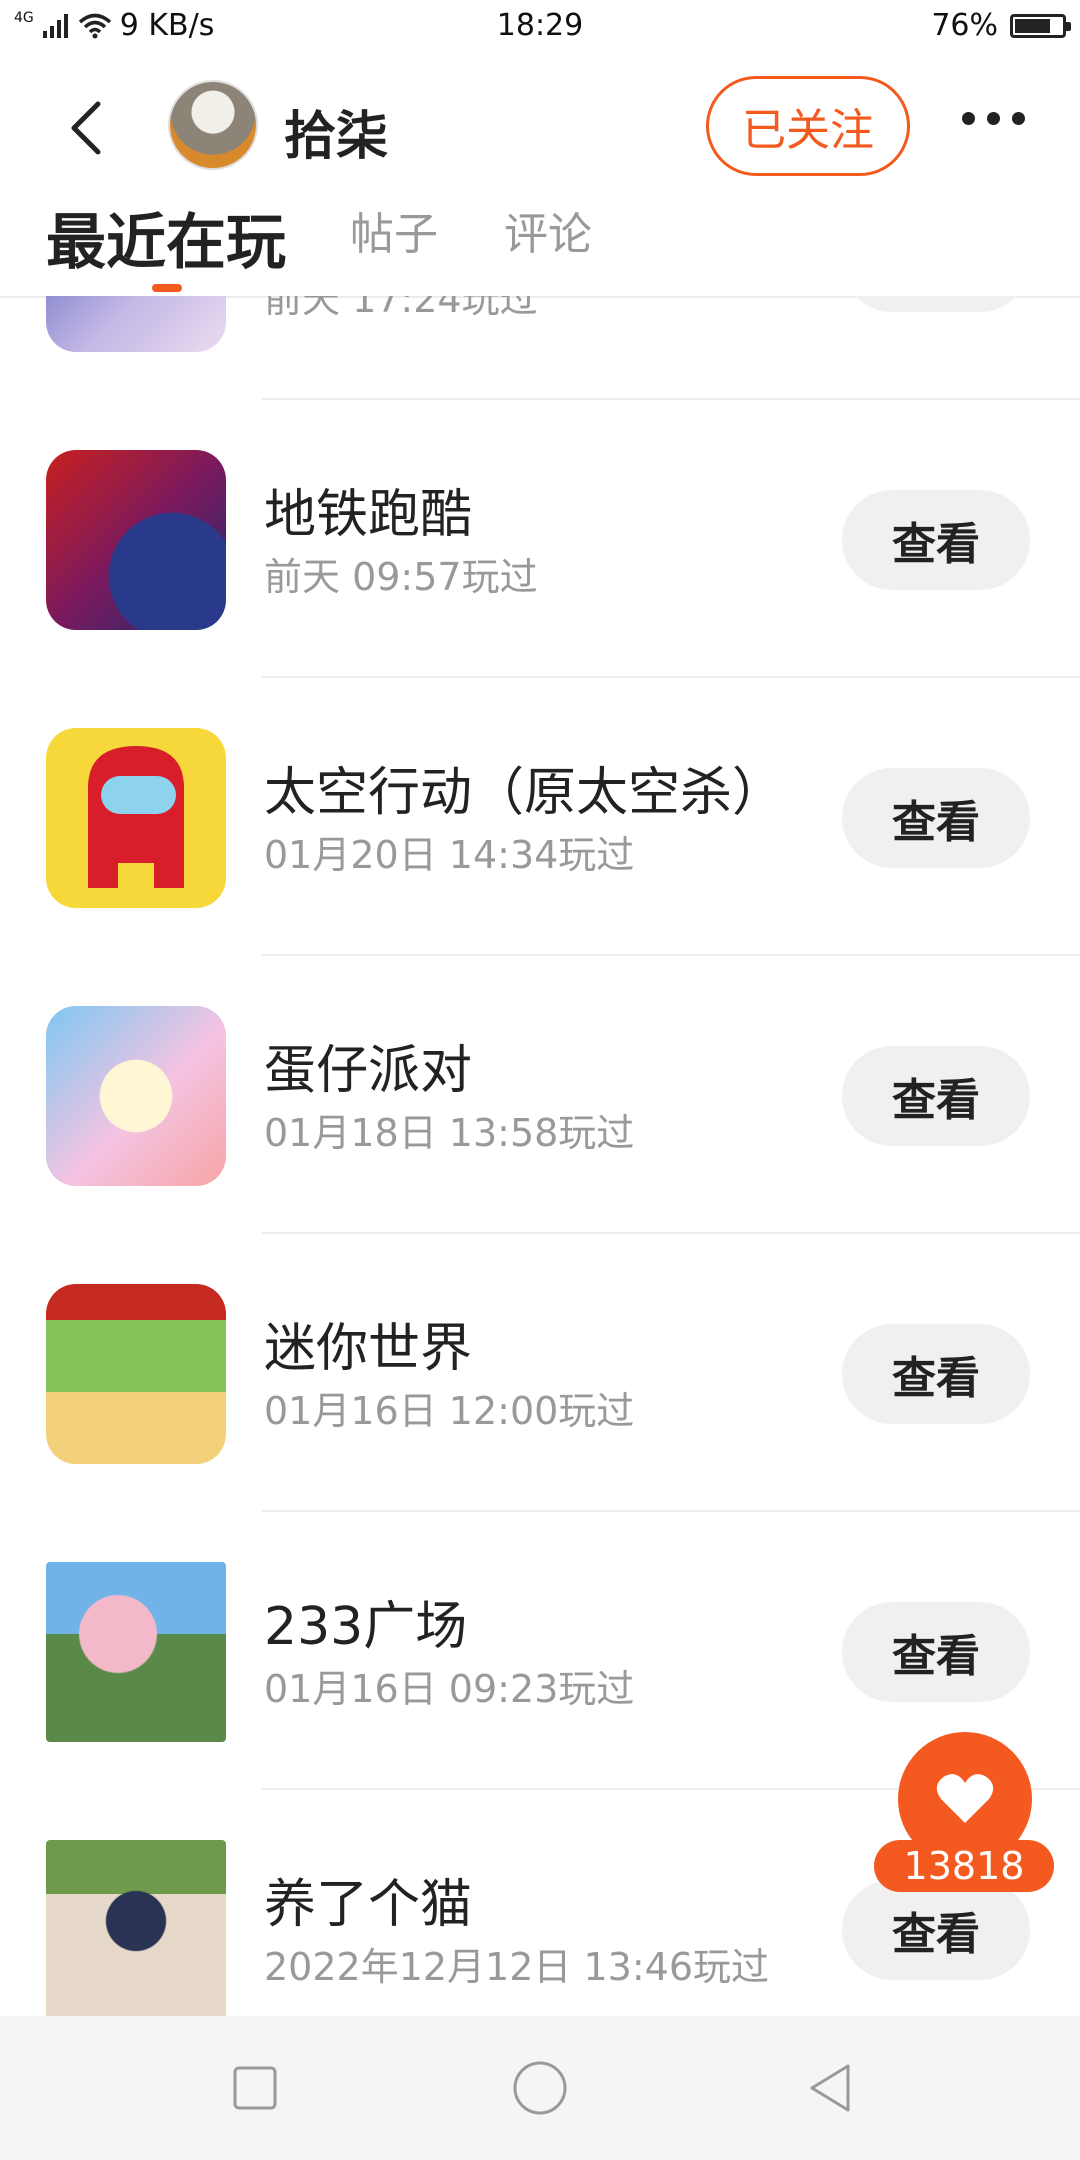 The image size is (1080, 2160). What do you see at coordinates (1040, 25) in the screenshot?
I see `battery-icon` at bounding box center [1040, 25].